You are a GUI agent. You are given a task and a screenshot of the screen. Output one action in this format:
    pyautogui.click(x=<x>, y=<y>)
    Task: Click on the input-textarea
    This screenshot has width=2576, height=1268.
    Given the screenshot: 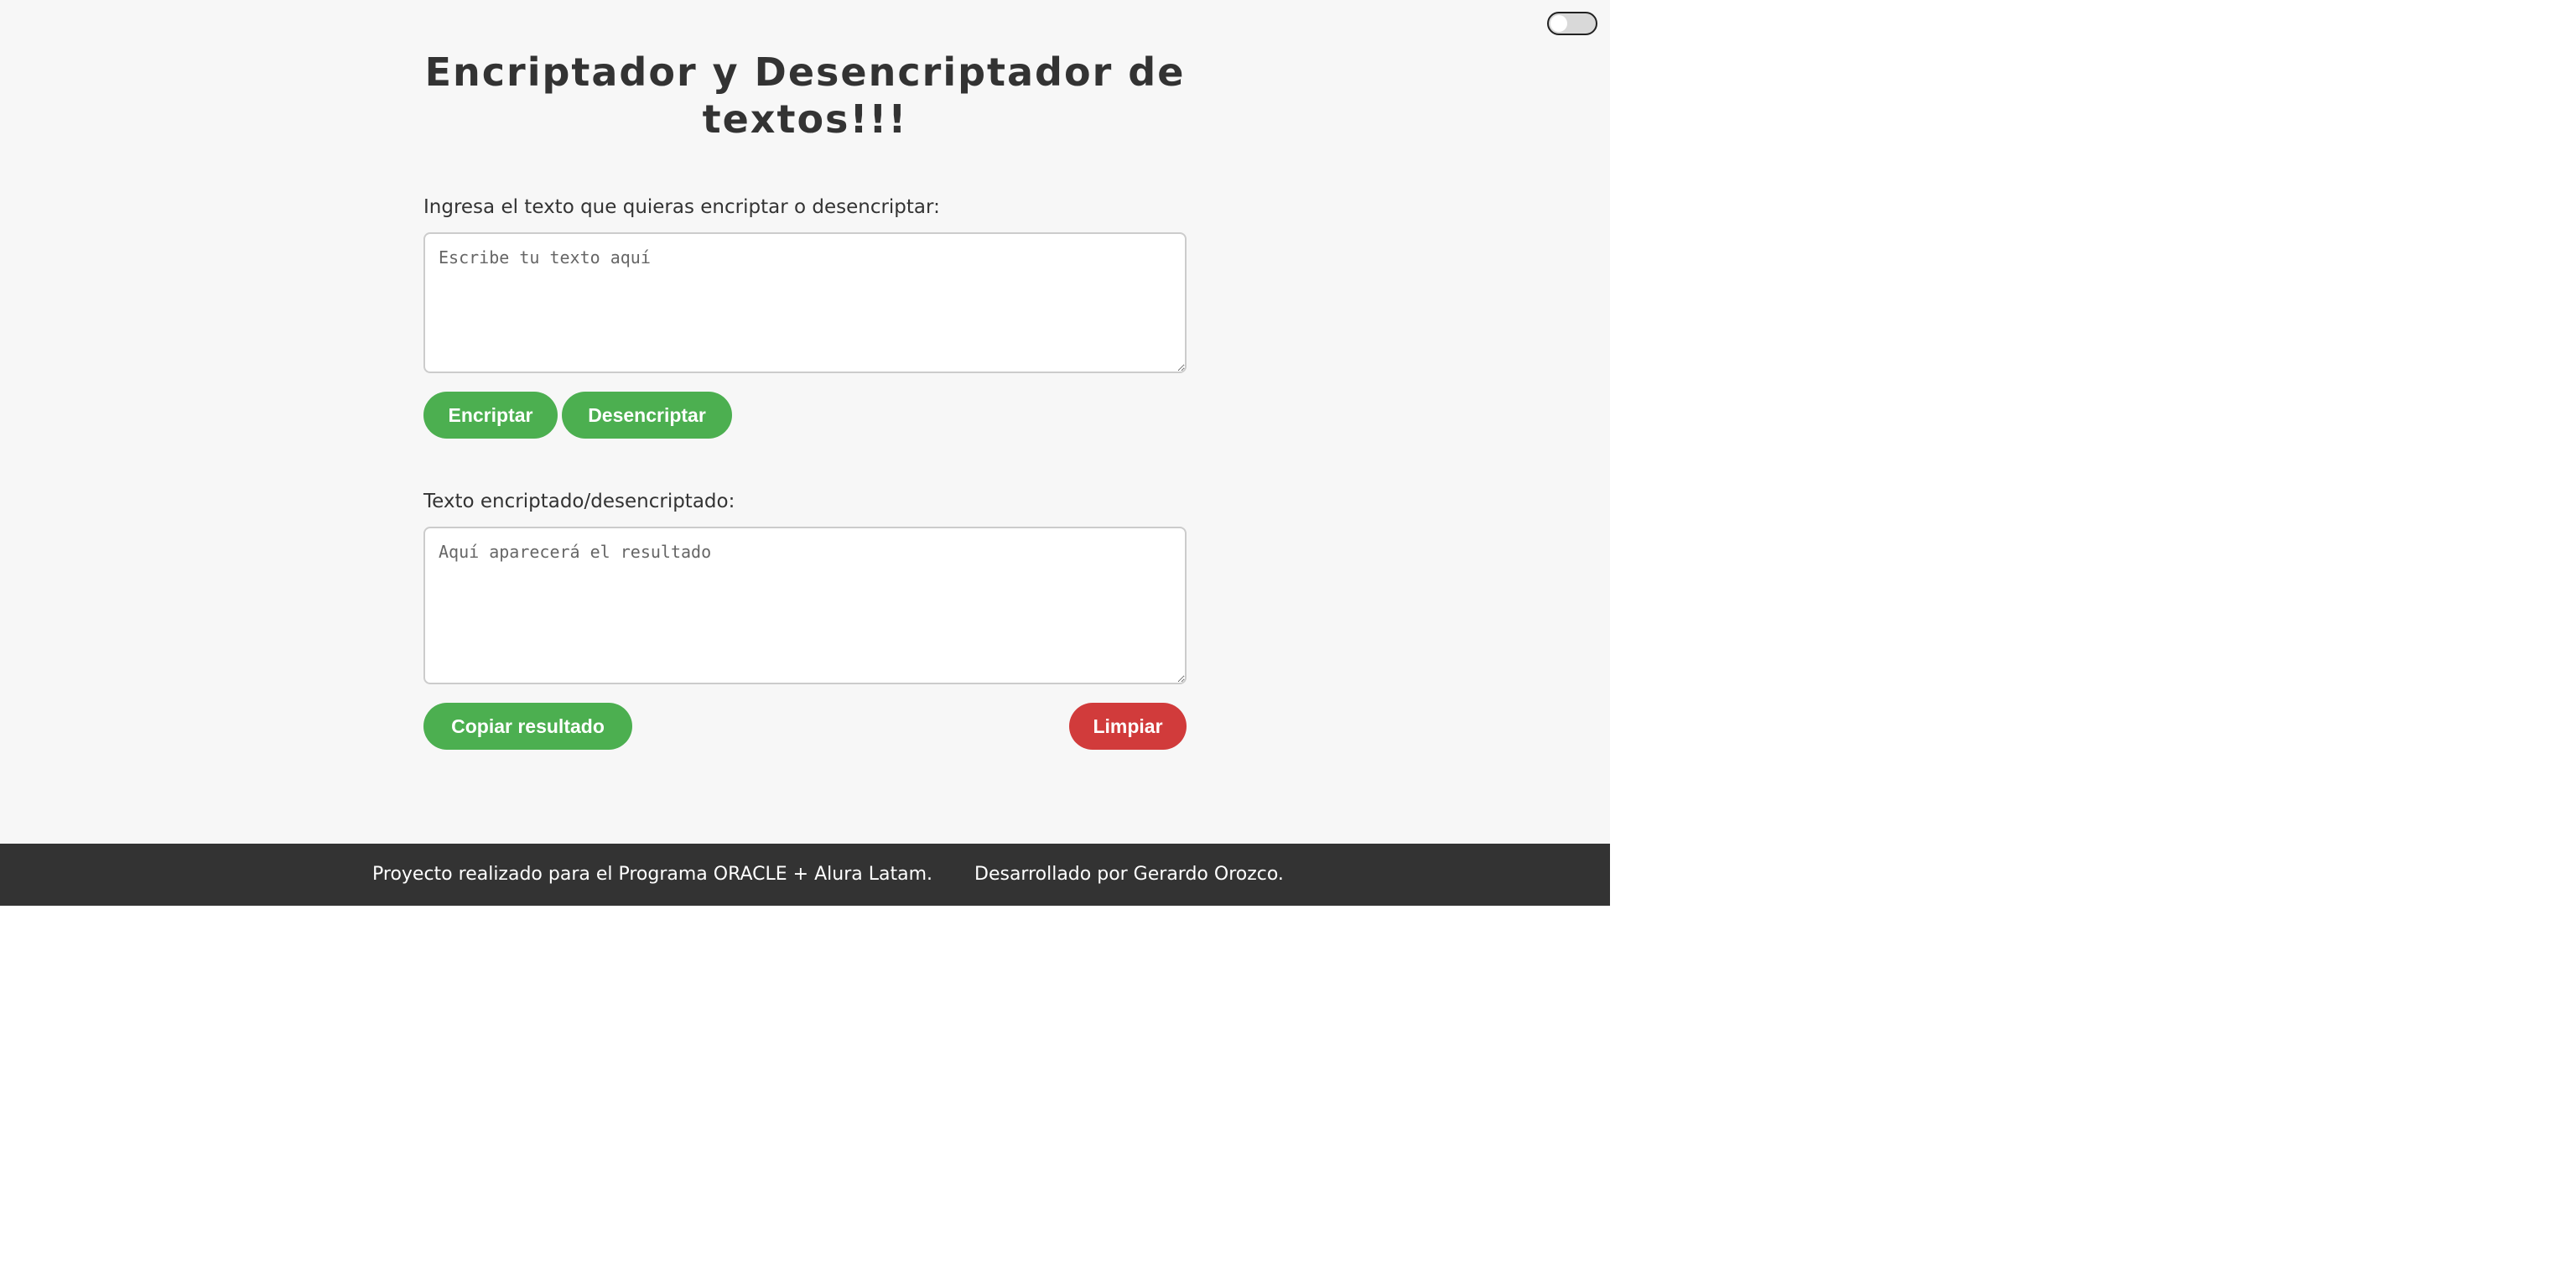 What is the action you would take?
    pyautogui.click(x=805, y=302)
    